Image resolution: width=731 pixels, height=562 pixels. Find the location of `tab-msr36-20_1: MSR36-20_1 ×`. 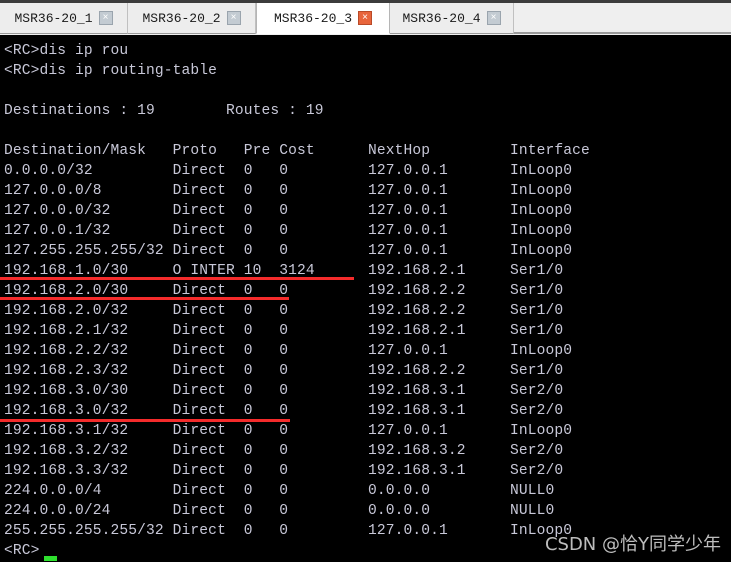

tab-msr36-20_1: MSR36-20_1 × is located at coordinates (64, 18).